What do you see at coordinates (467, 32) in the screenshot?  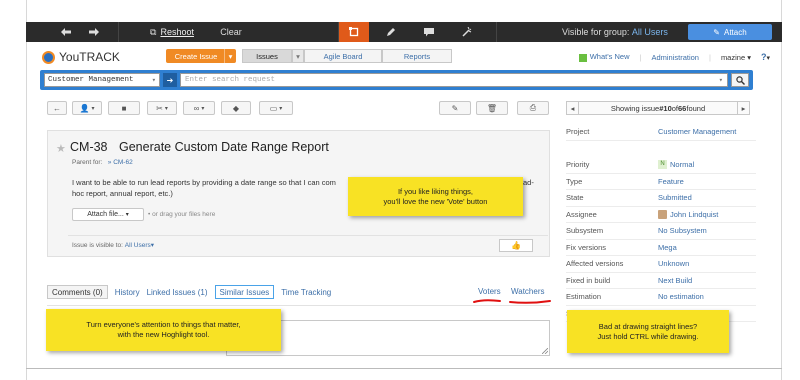 I see `wand-tool-icon` at bounding box center [467, 32].